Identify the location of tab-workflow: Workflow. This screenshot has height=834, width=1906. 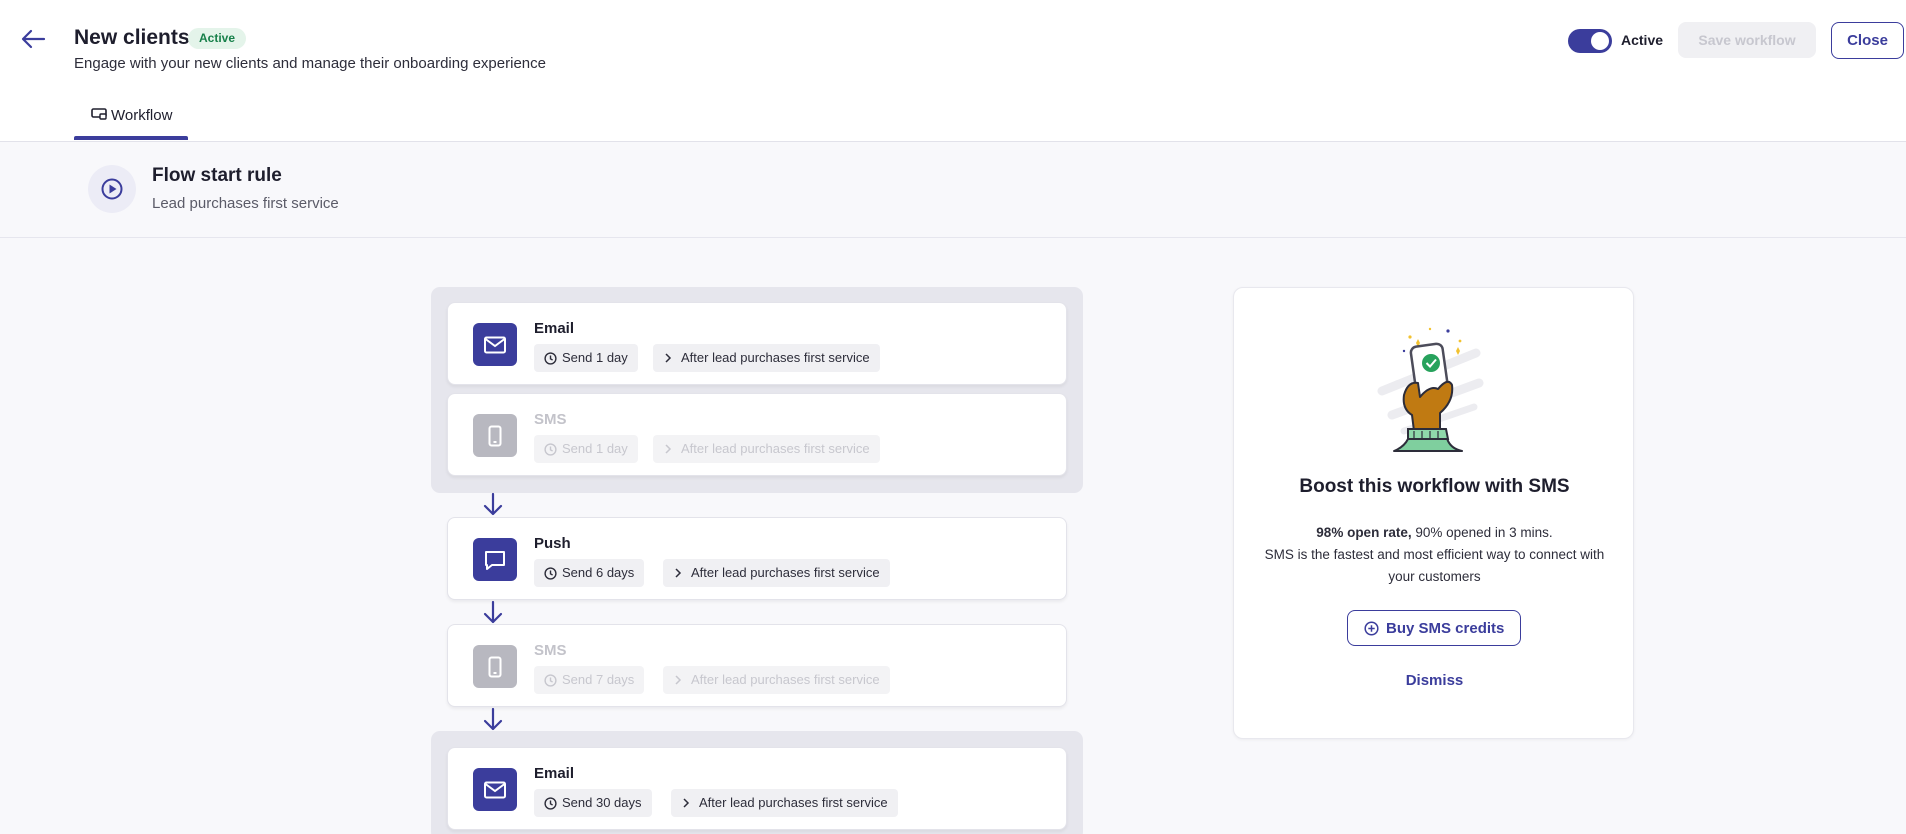
(131, 121).